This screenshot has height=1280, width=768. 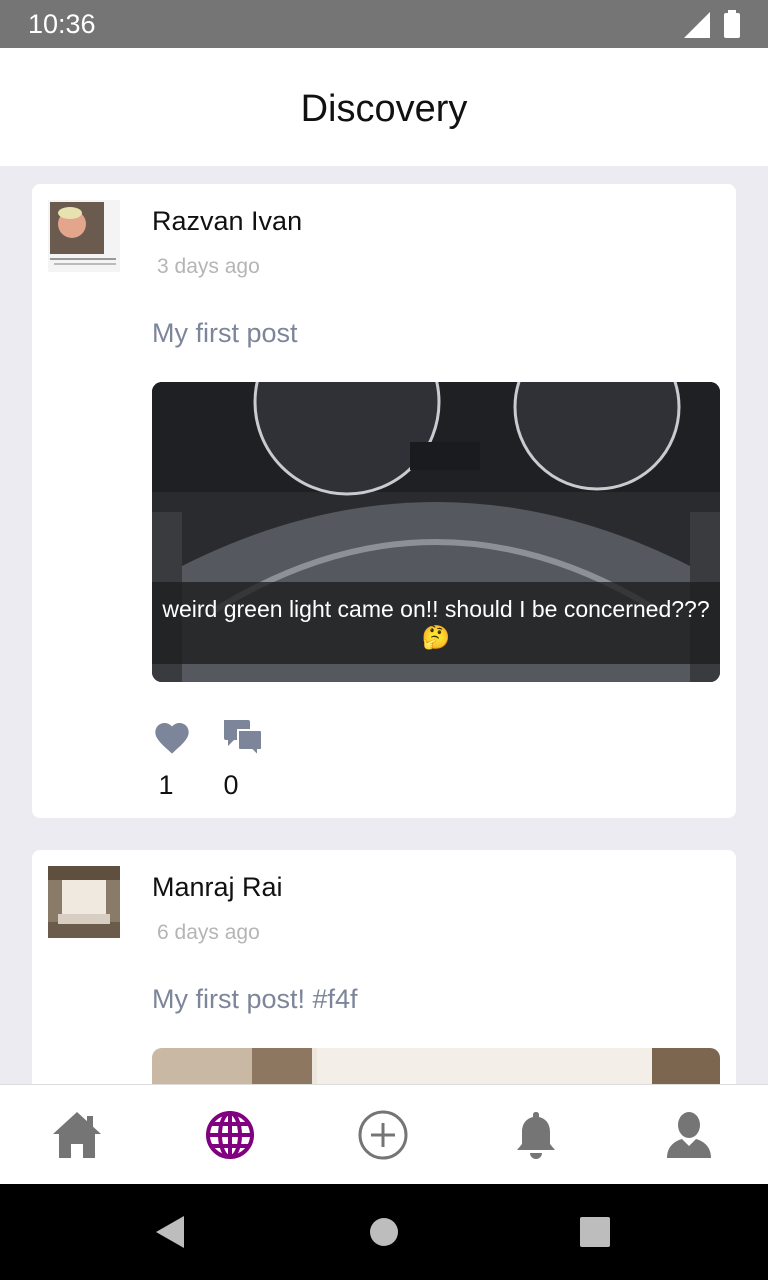 I want to click on post-text: My first post! #f4f, so click(x=255, y=999).